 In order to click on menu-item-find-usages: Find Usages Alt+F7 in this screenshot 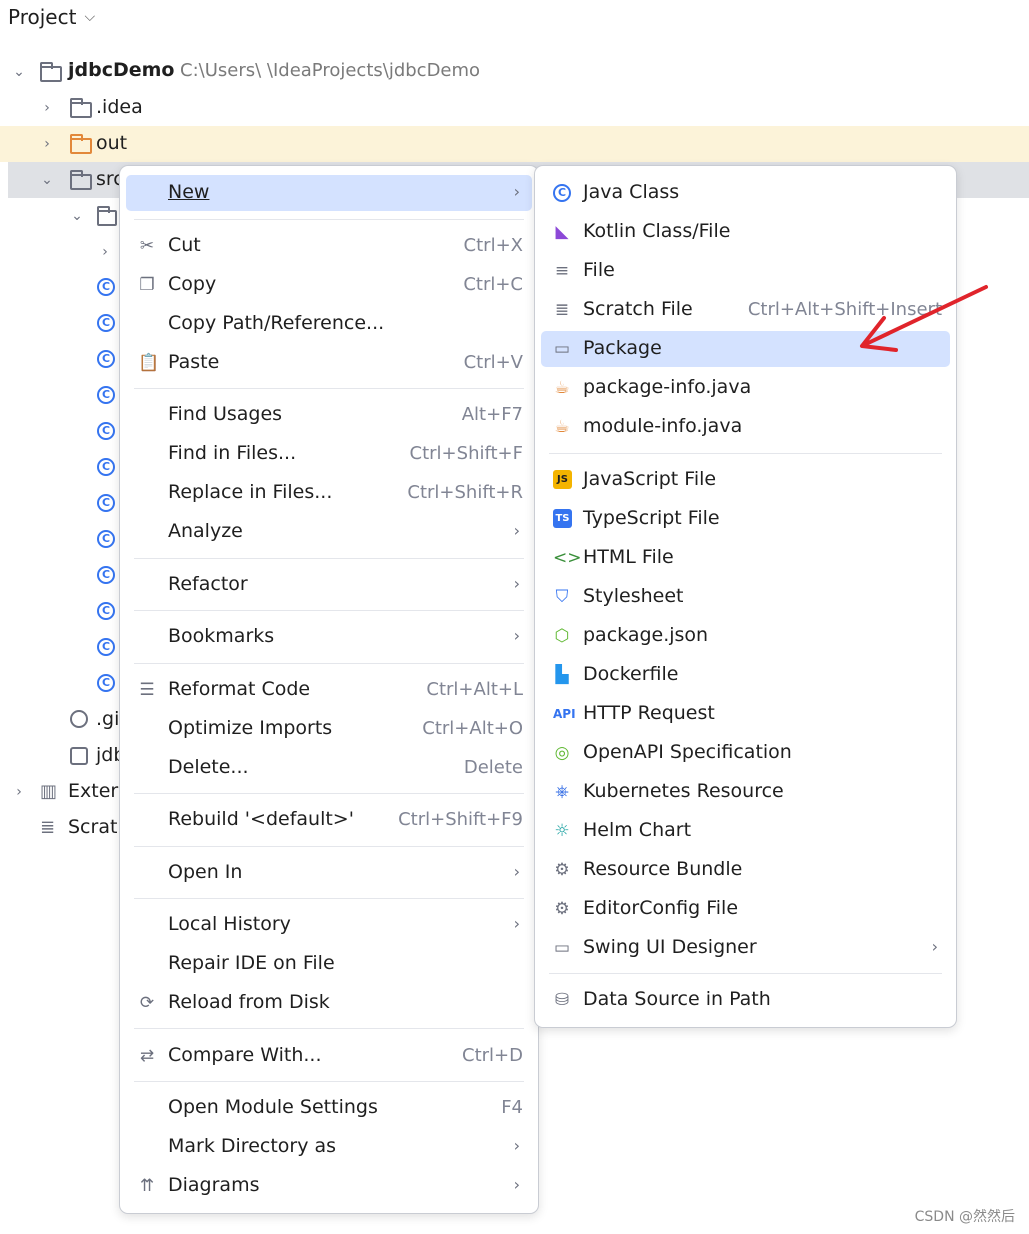, I will do `click(329, 415)`.